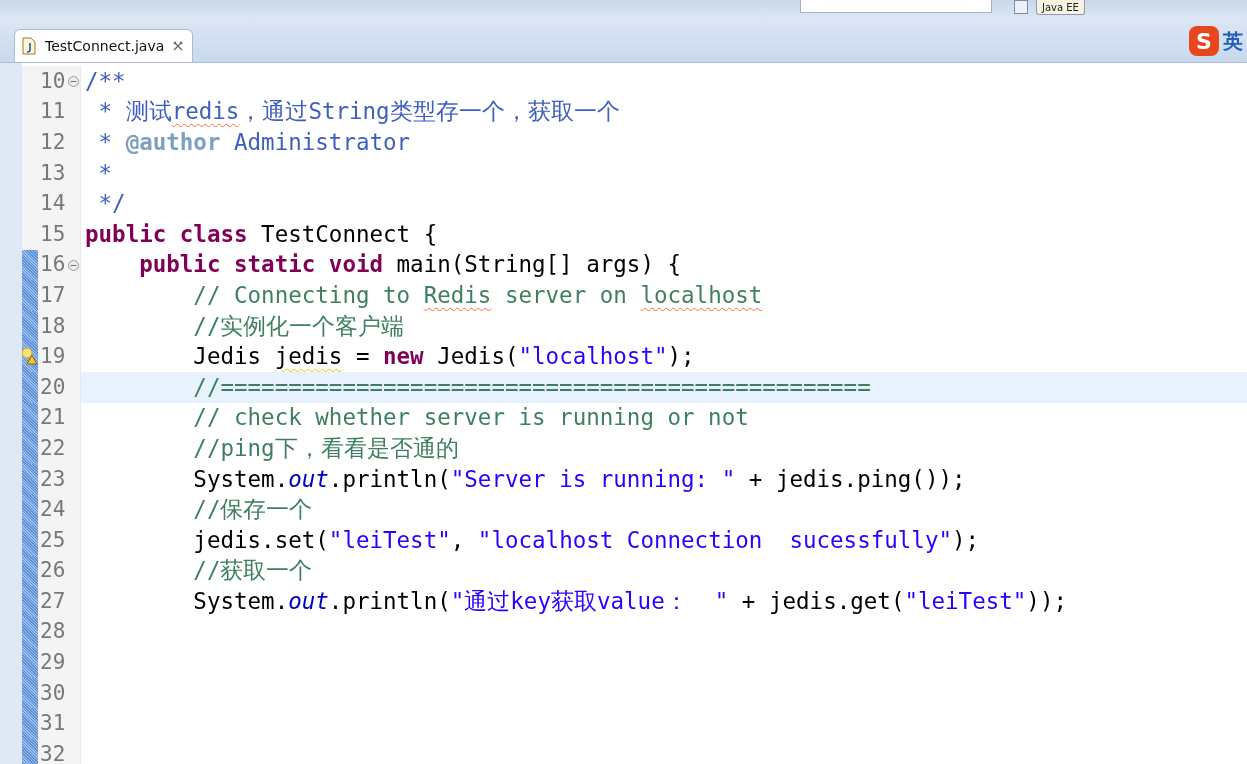 The image size is (1247, 764). Describe the element at coordinates (52, 632) in the screenshot. I see `line-number: 28` at that location.